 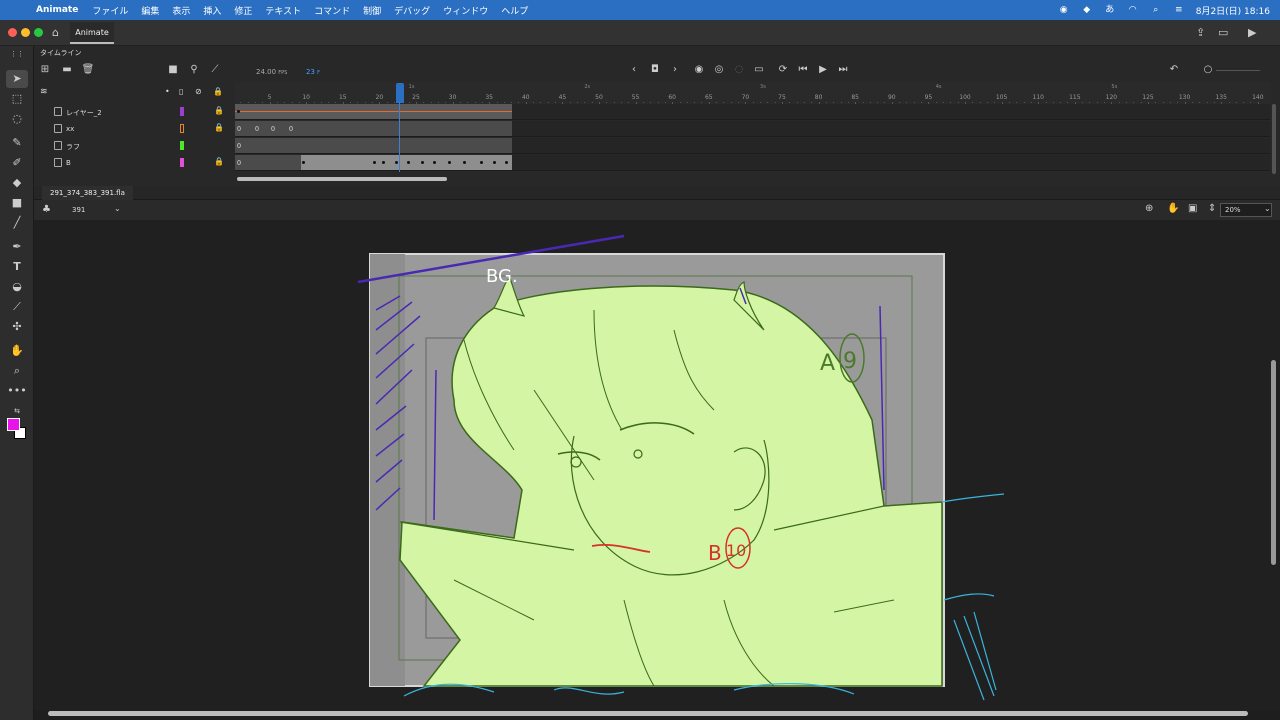 What do you see at coordinates (283, 10) in the screenshot?
I see `menu-text: テキスト` at bounding box center [283, 10].